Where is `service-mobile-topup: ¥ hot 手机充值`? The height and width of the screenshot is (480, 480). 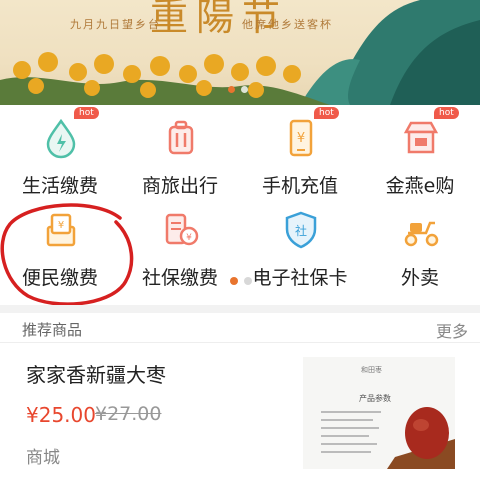
service-mobile-topup: ¥ hot 手机充值 is located at coordinates (300, 151).